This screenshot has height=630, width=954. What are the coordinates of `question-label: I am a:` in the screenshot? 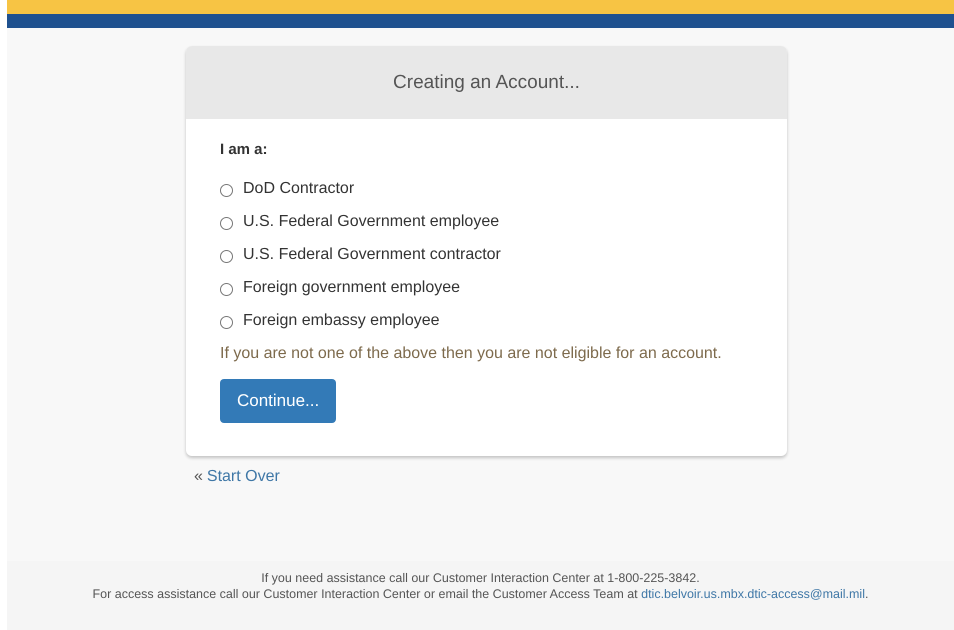 It's located at (244, 149).